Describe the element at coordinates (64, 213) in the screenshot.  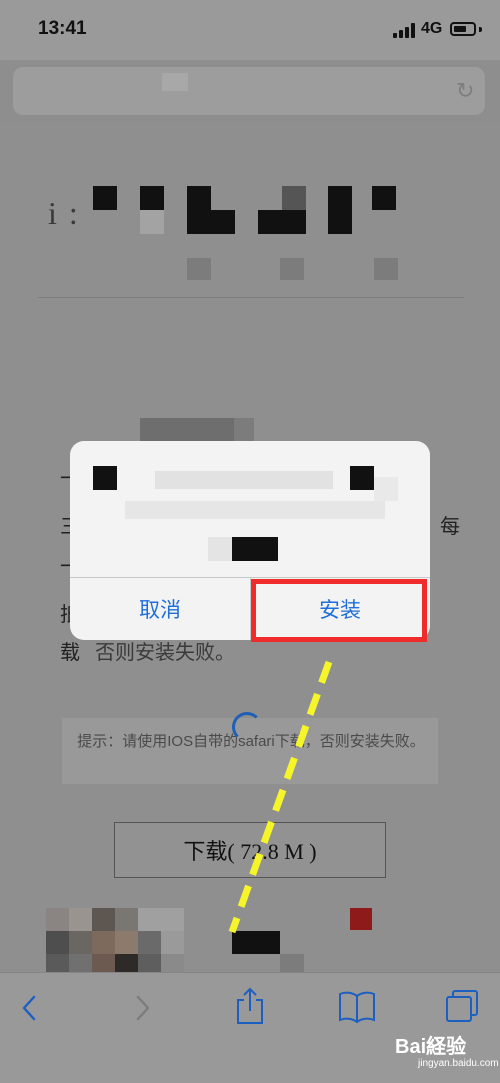
I see `page-heading: i :` at that location.